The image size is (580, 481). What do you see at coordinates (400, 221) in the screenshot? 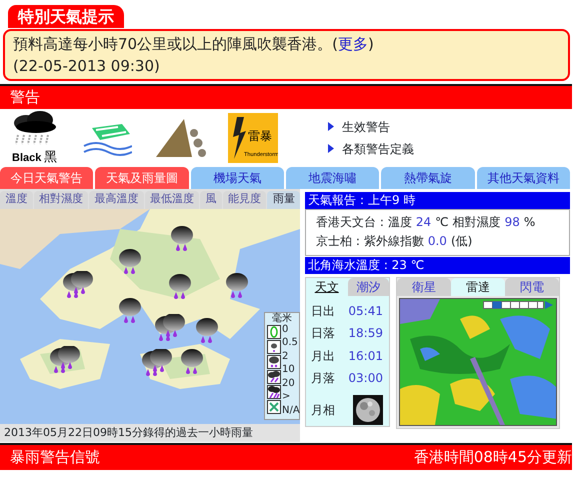
I see `field-label: 溫度` at bounding box center [400, 221].